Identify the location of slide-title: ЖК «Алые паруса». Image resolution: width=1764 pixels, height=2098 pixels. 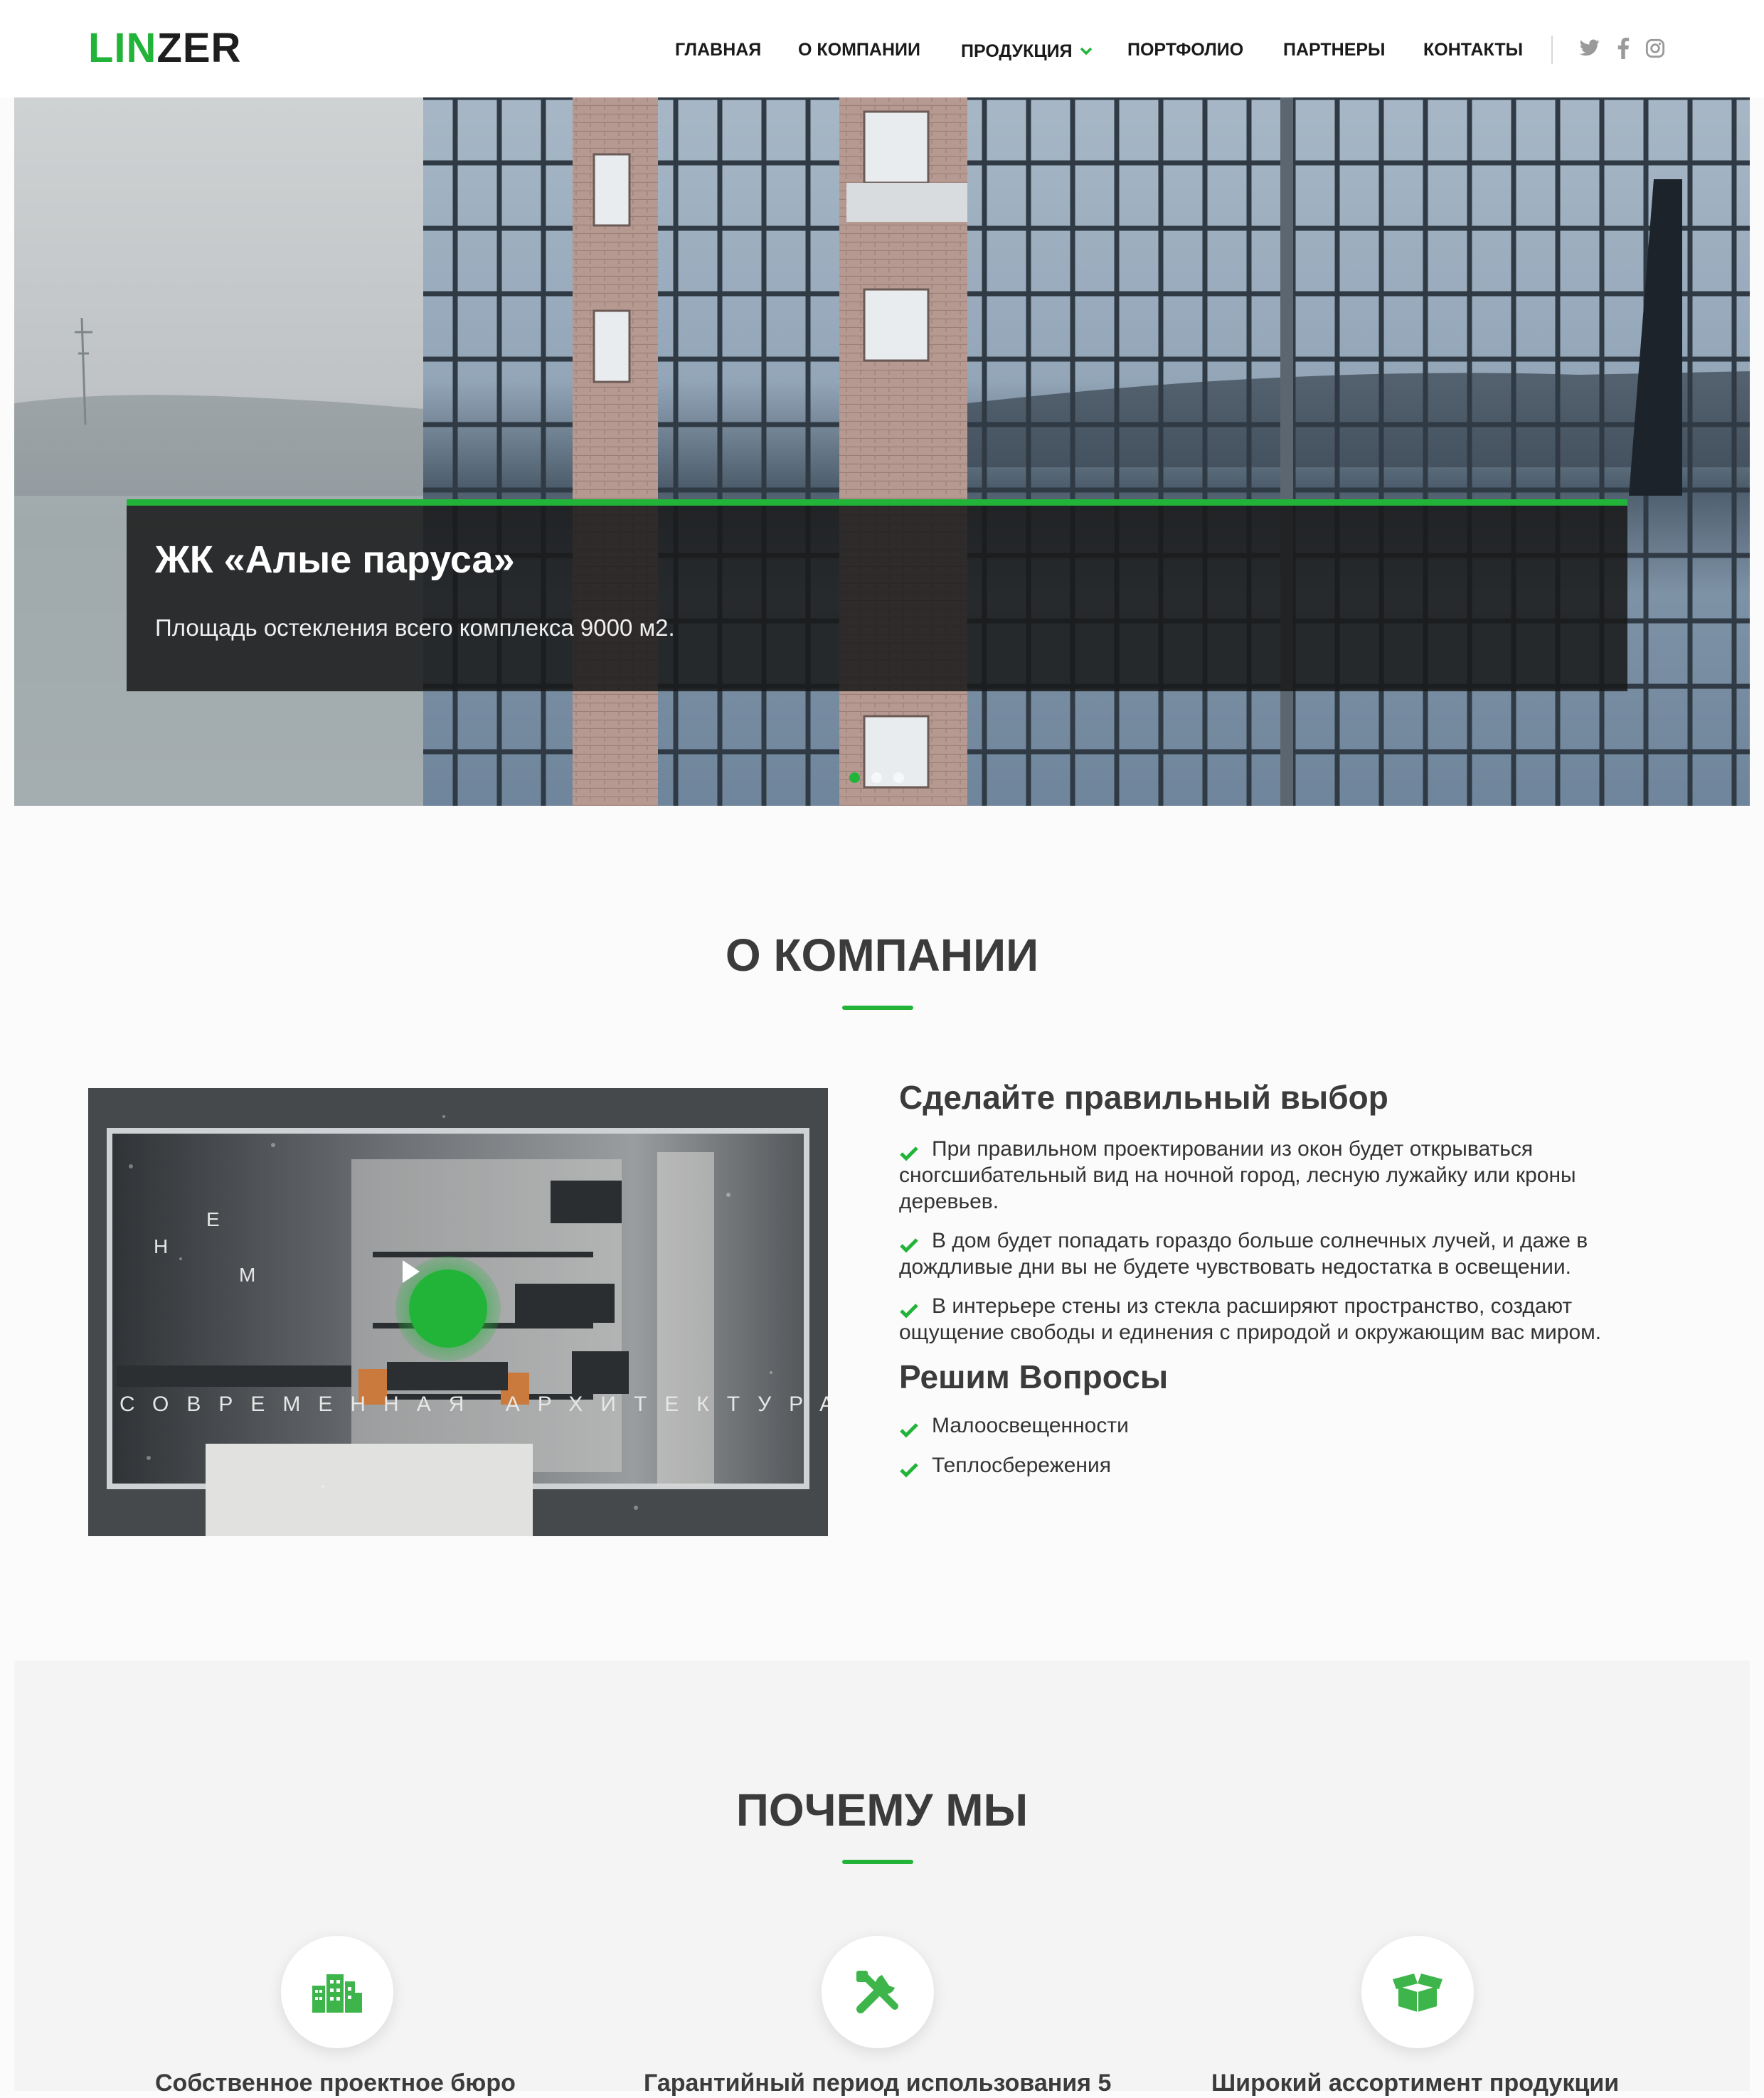
(335, 559).